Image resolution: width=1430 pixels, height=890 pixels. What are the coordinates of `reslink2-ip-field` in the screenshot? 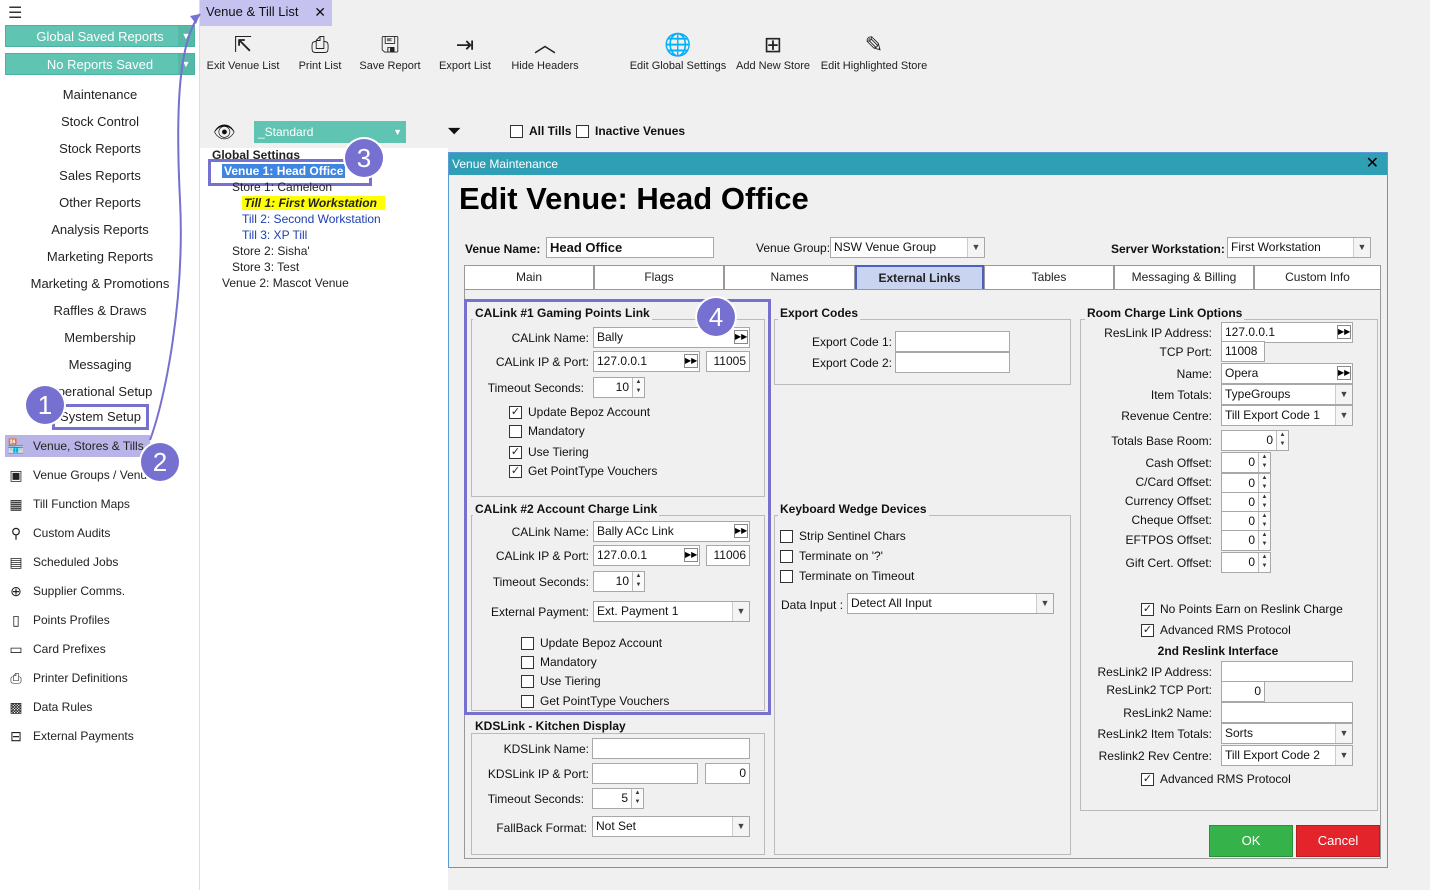 It's located at (1287, 671).